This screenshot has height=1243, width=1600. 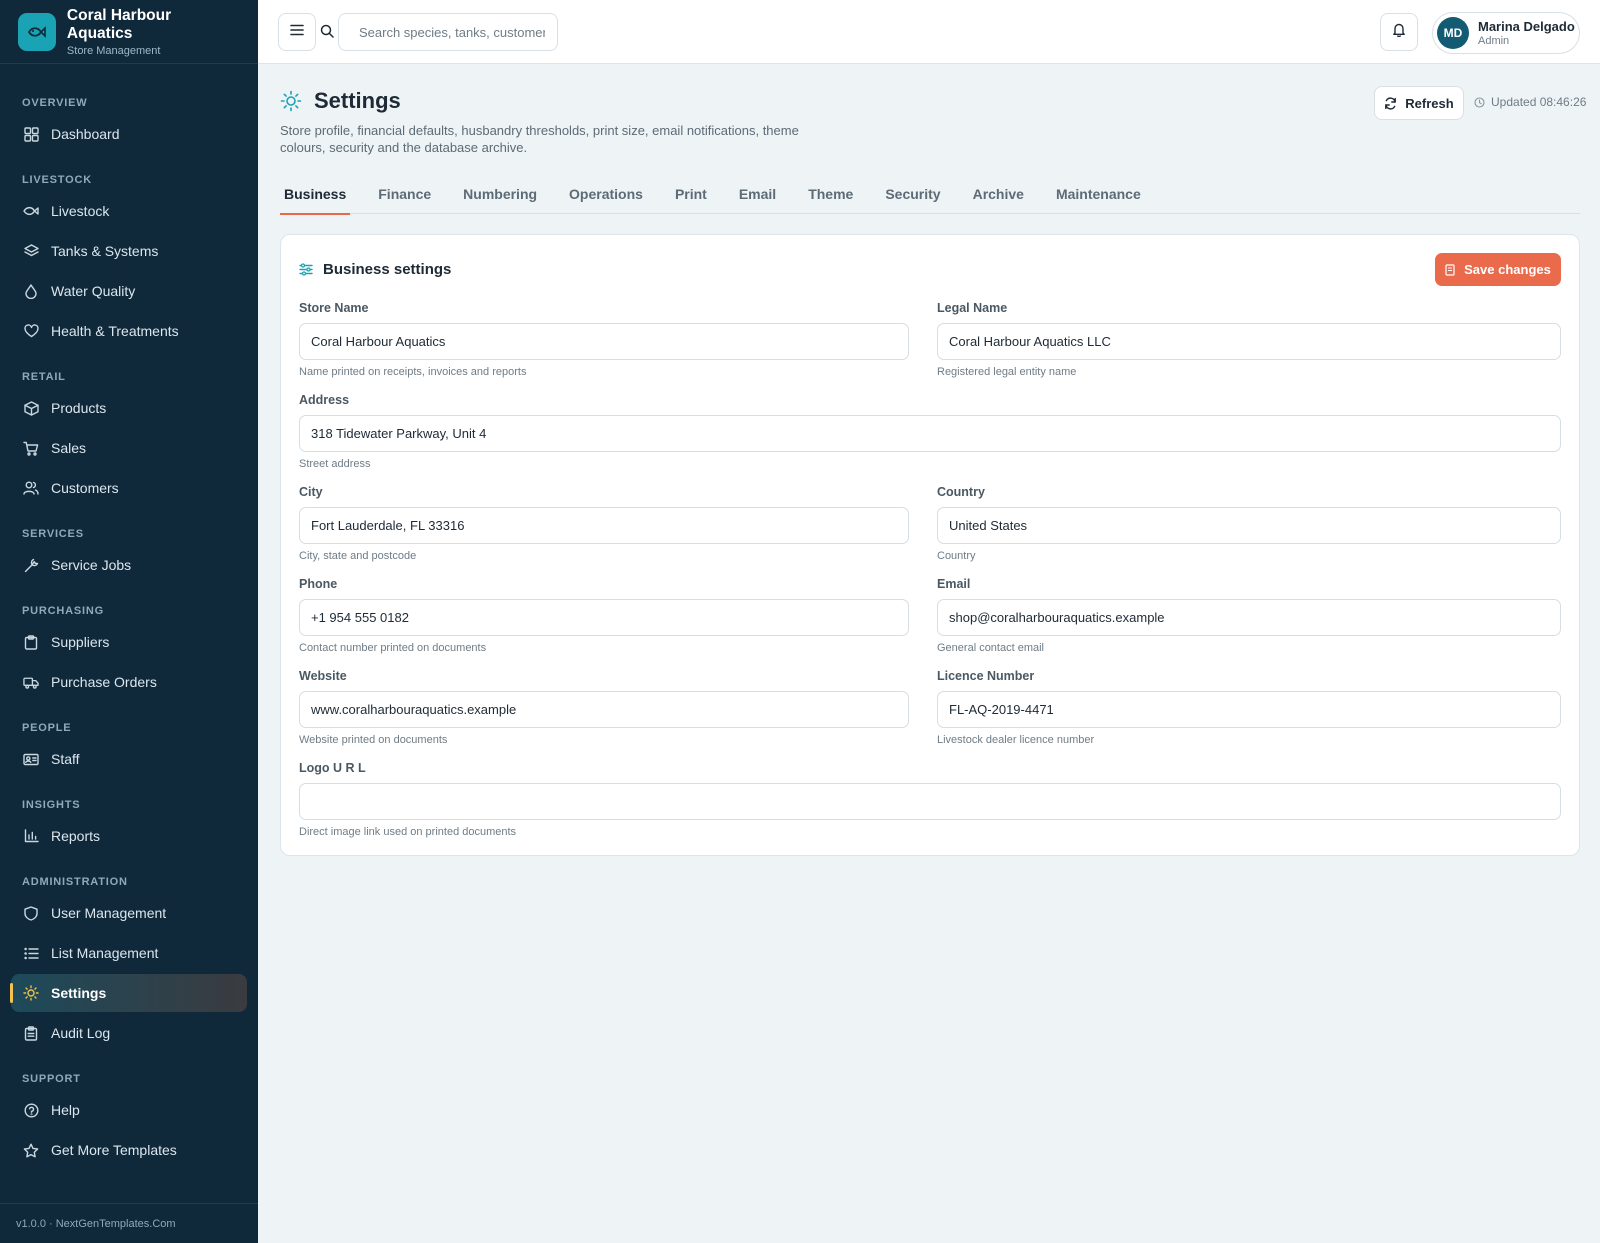 What do you see at coordinates (31, 211) in the screenshot?
I see `fish-icon` at bounding box center [31, 211].